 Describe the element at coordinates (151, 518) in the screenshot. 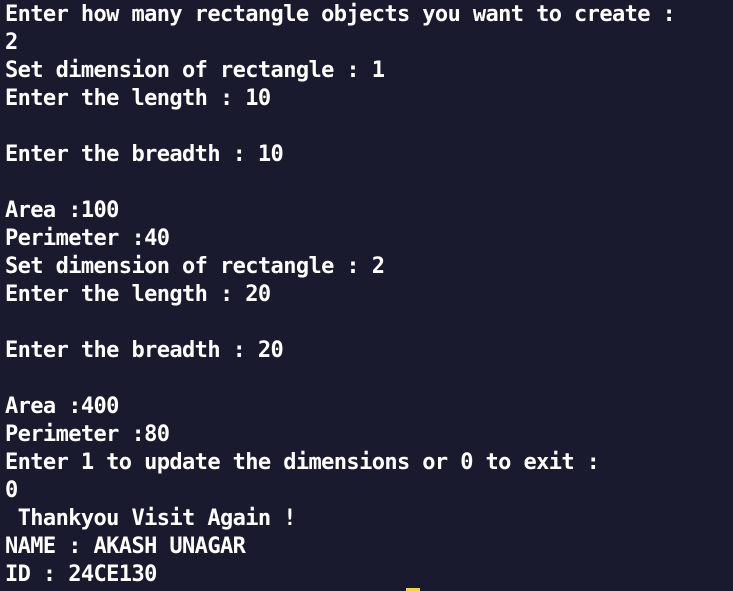

I see `terminal-line: Thankyou Visit Again !` at that location.